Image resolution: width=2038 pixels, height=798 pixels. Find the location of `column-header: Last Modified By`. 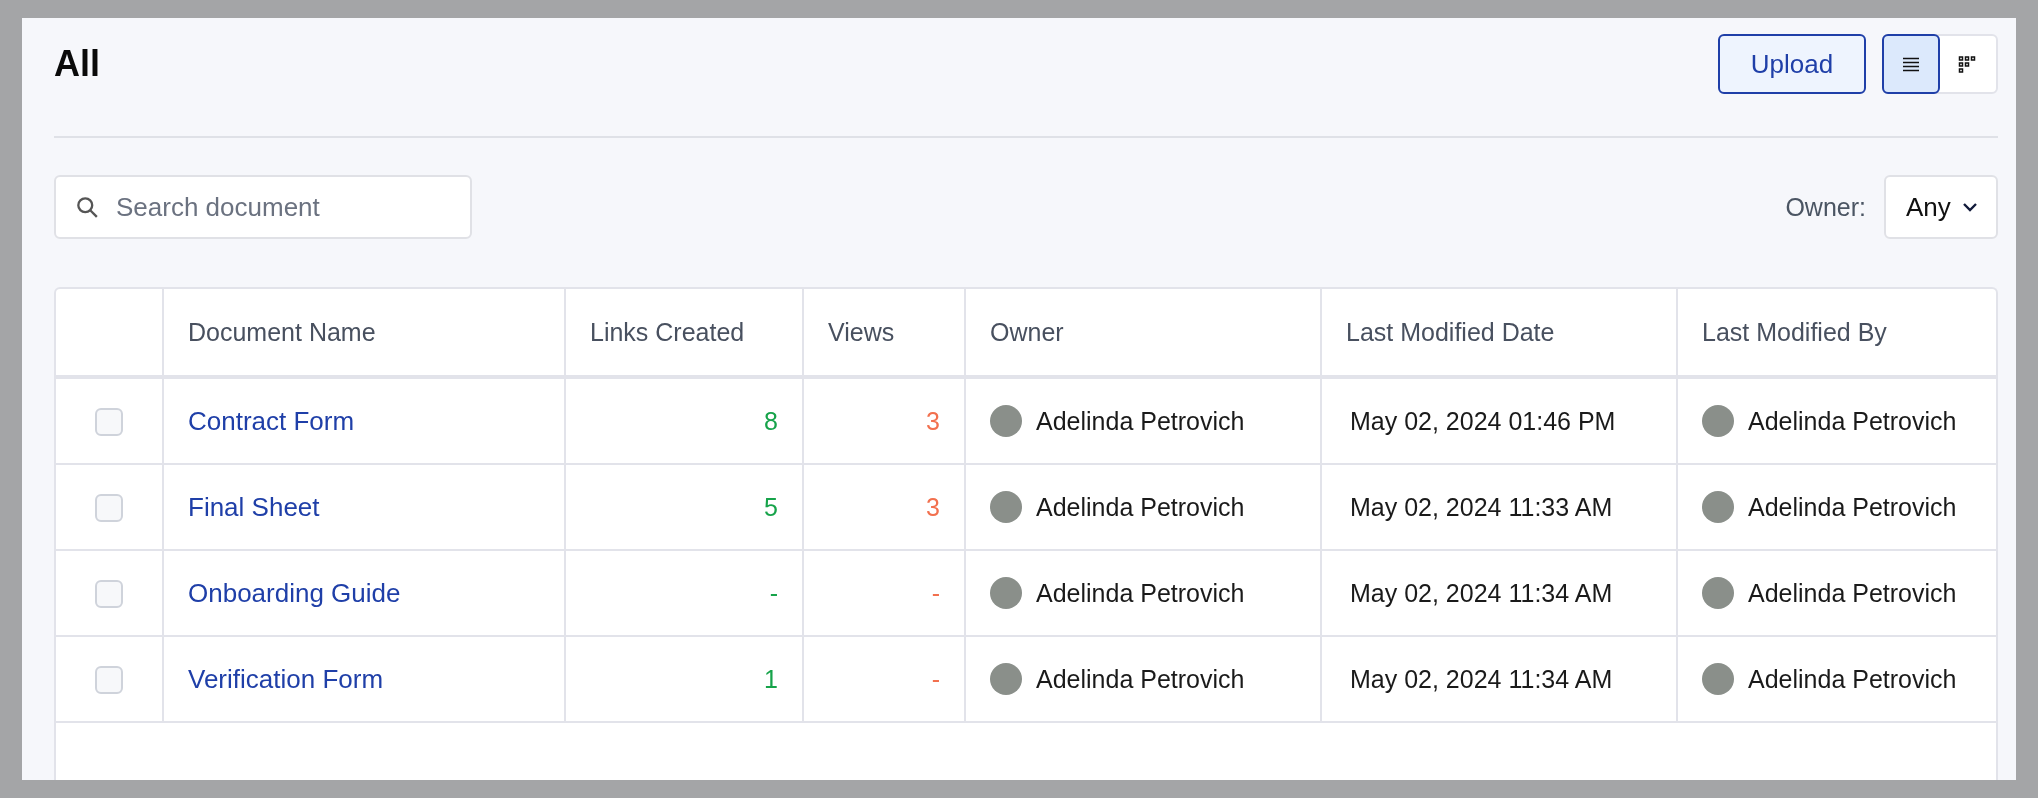

column-header: Last Modified By is located at coordinates (1794, 331).